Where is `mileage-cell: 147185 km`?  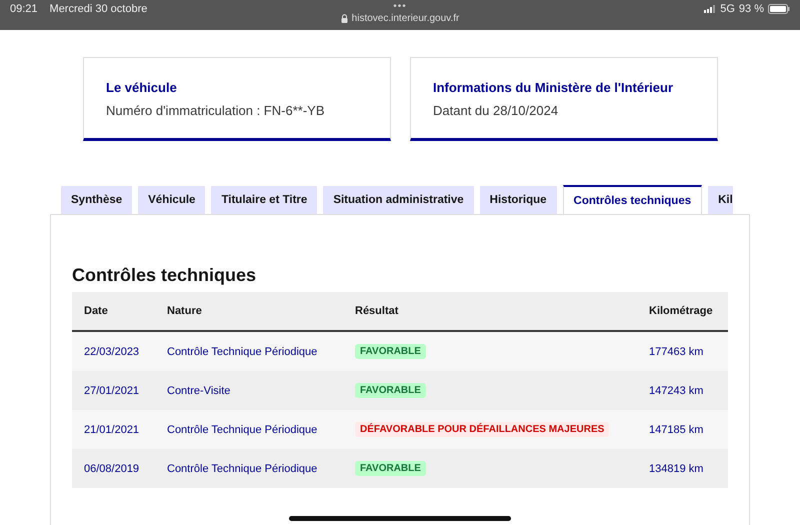 mileage-cell: 147185 km is located at coordinates (682, 429).